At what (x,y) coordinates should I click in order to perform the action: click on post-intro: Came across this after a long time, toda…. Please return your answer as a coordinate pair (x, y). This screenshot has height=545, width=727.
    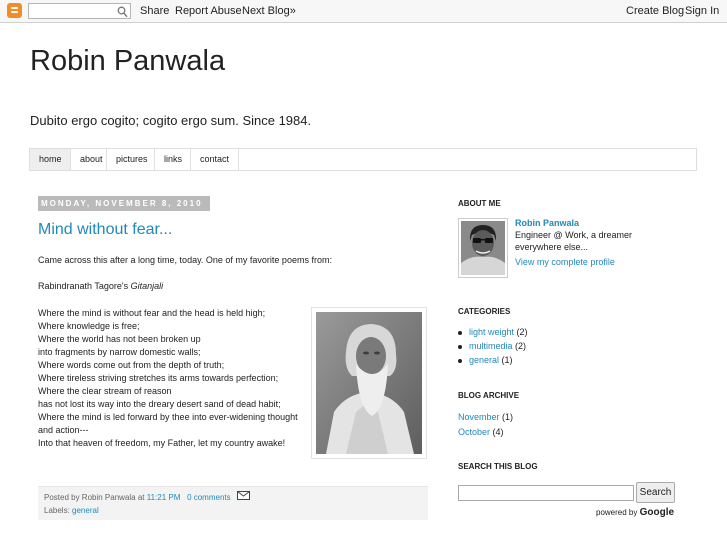
    Looking at the image, I should click on (233, 273).